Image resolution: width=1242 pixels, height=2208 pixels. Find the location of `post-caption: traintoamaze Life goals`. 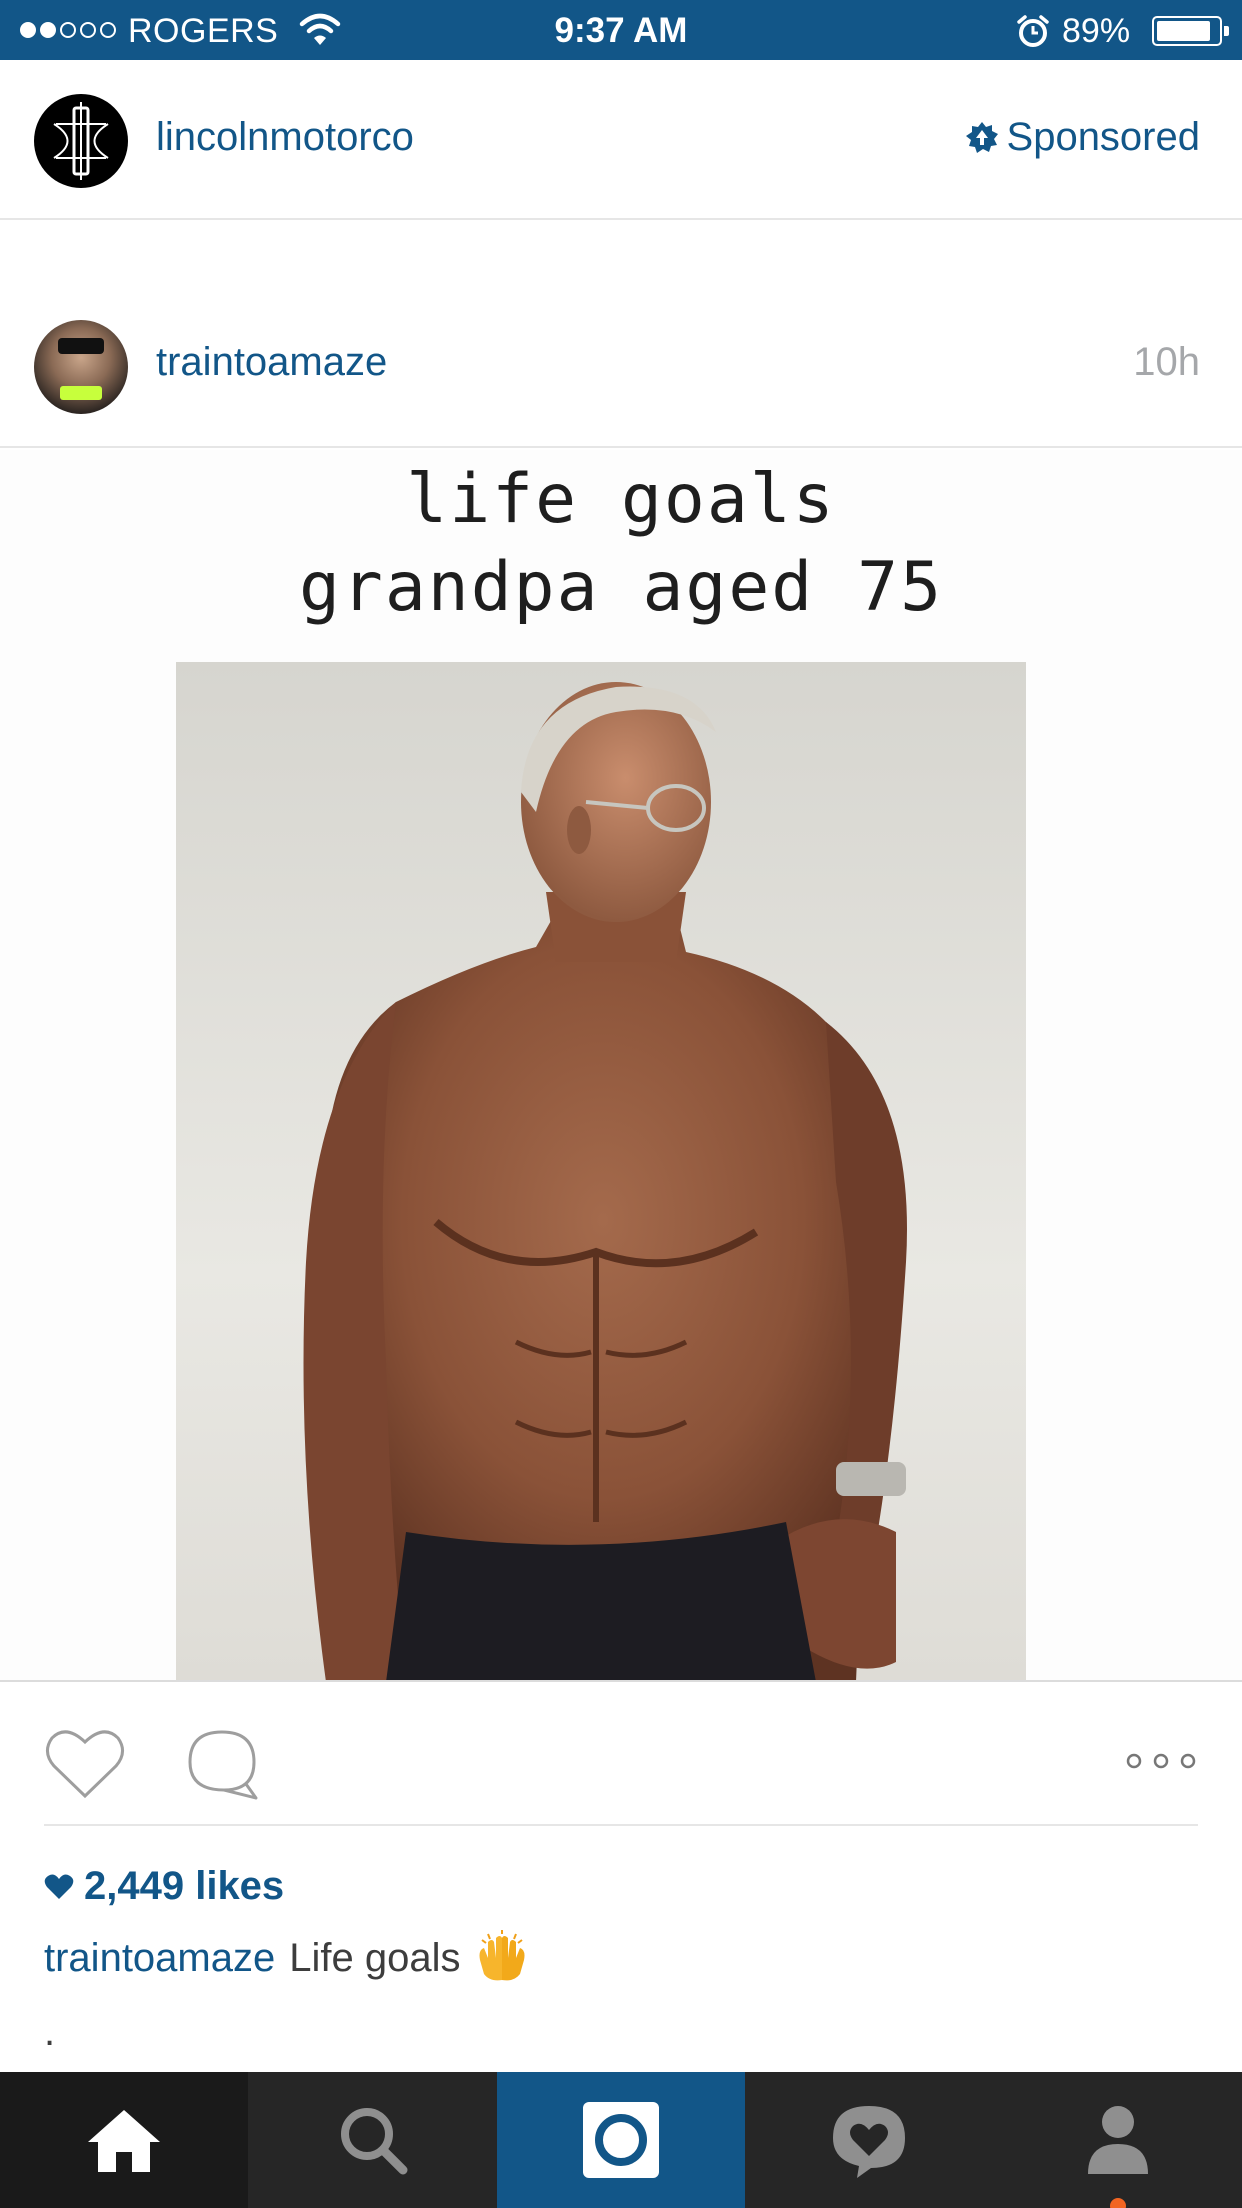

post-caption: traintoamaze Life goals is located at coordinates (287, 1958).